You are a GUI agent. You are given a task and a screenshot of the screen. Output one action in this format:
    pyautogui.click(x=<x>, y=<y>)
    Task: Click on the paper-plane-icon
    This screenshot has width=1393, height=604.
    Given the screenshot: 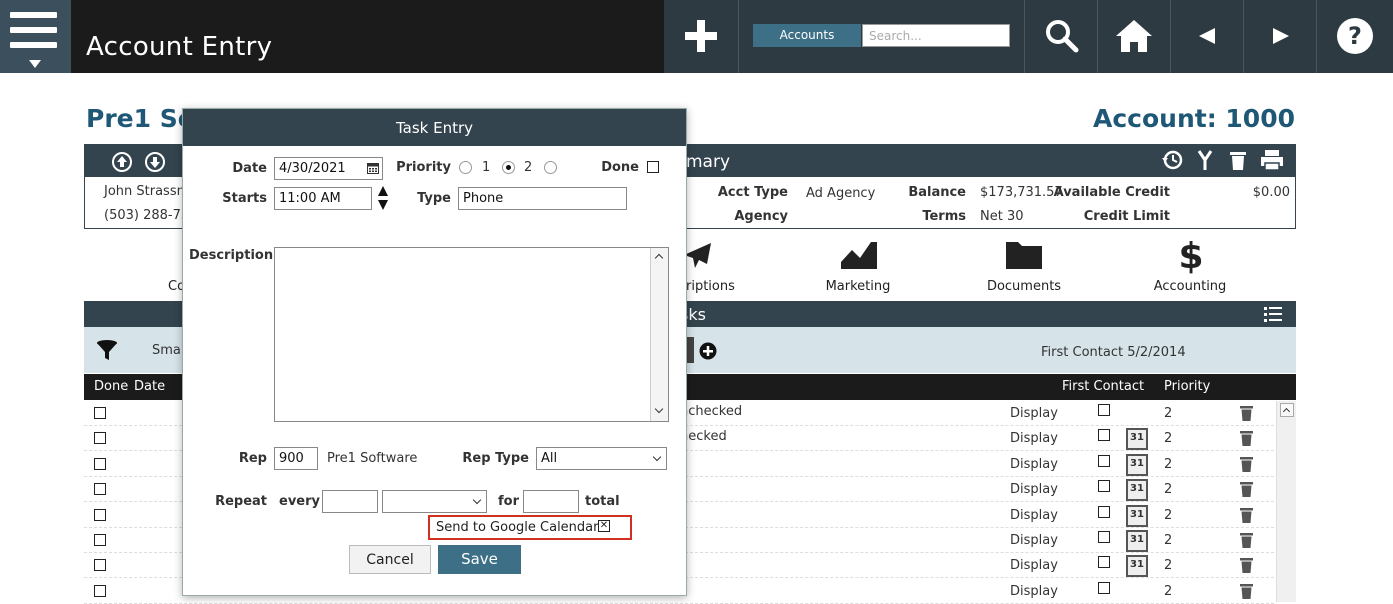 What is the action you would take?
    pyautogui.click(x=698, y=256)
    